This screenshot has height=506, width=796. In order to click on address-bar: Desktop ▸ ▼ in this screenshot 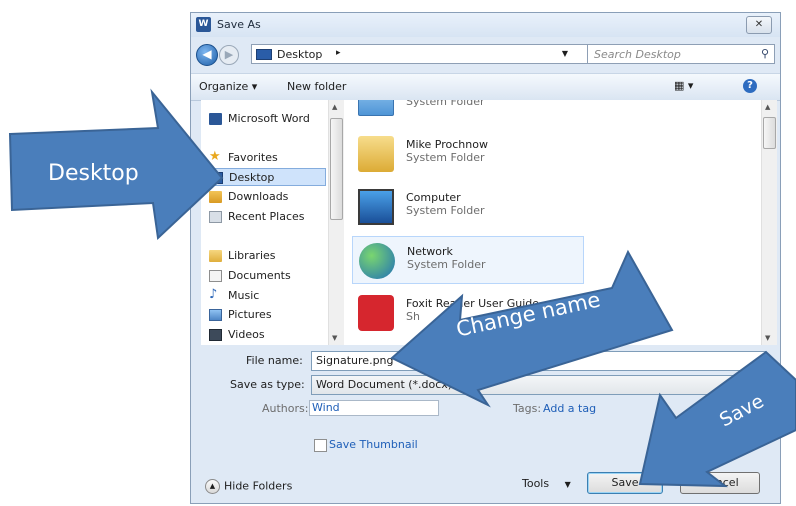, I will do `click(421, 54)`.